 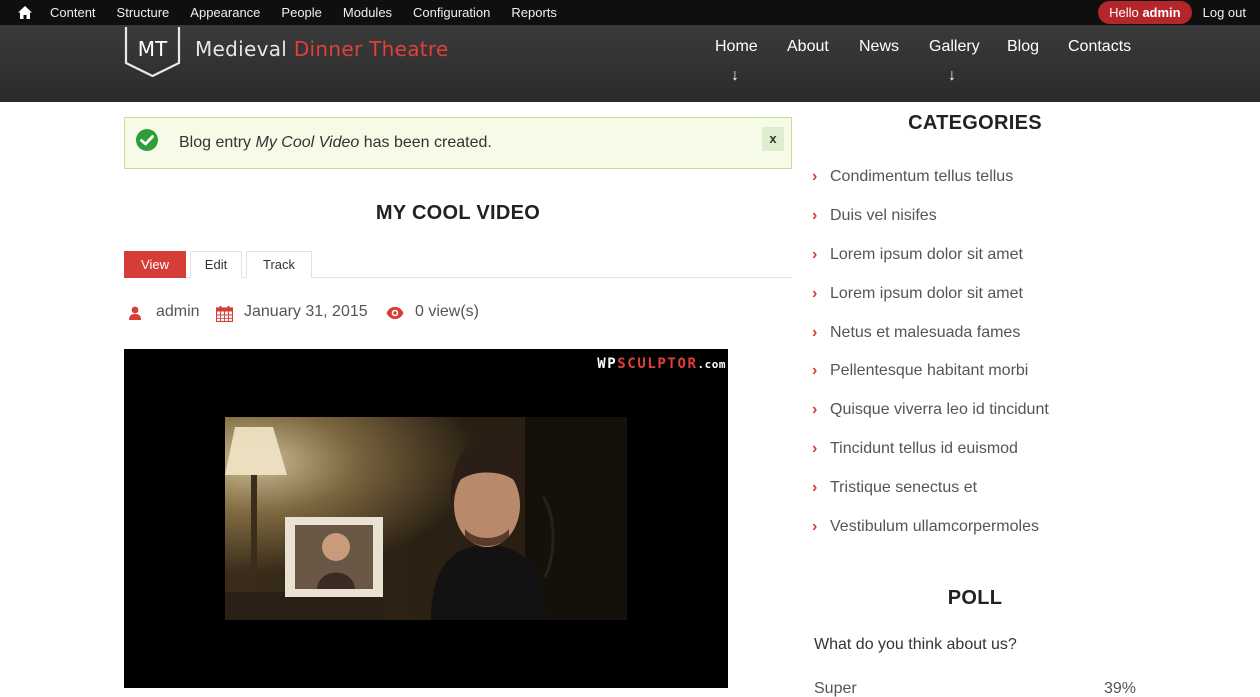 I want to click on watermark-part2: SCULPTOR, so click(x=657, y=364).